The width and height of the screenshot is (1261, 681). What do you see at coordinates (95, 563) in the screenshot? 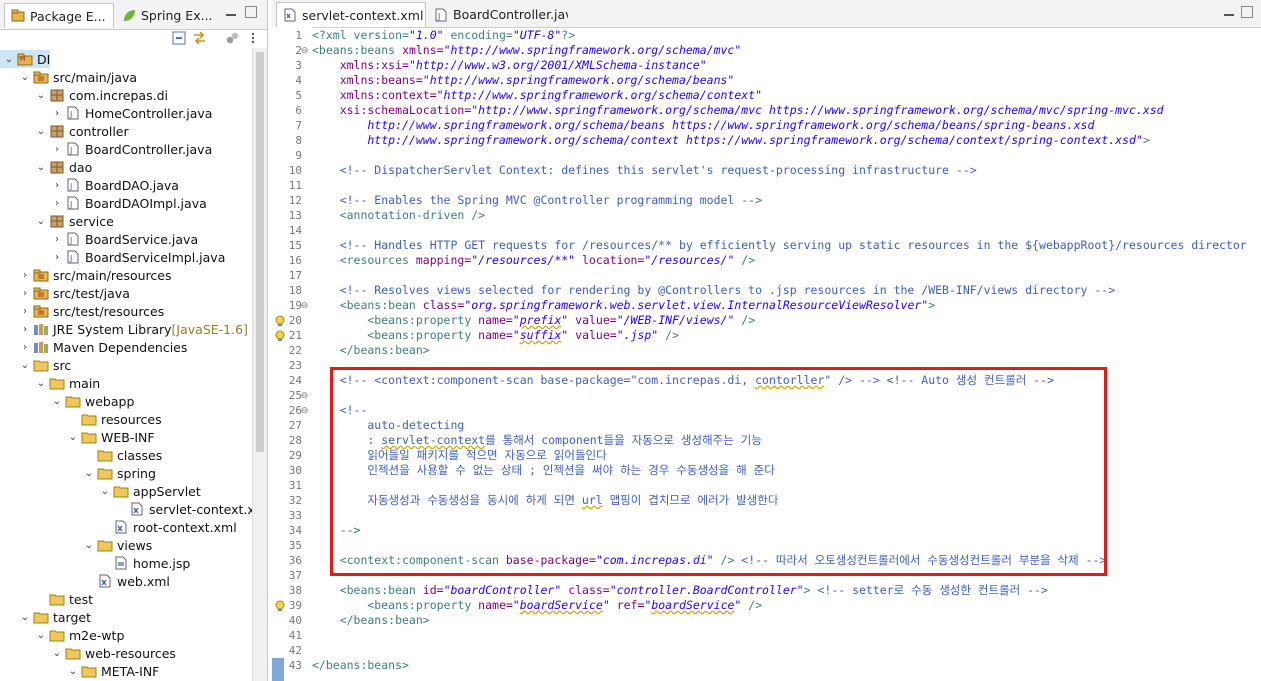
I see `tree-item: home.jsp` at bounding box center [95, 563].